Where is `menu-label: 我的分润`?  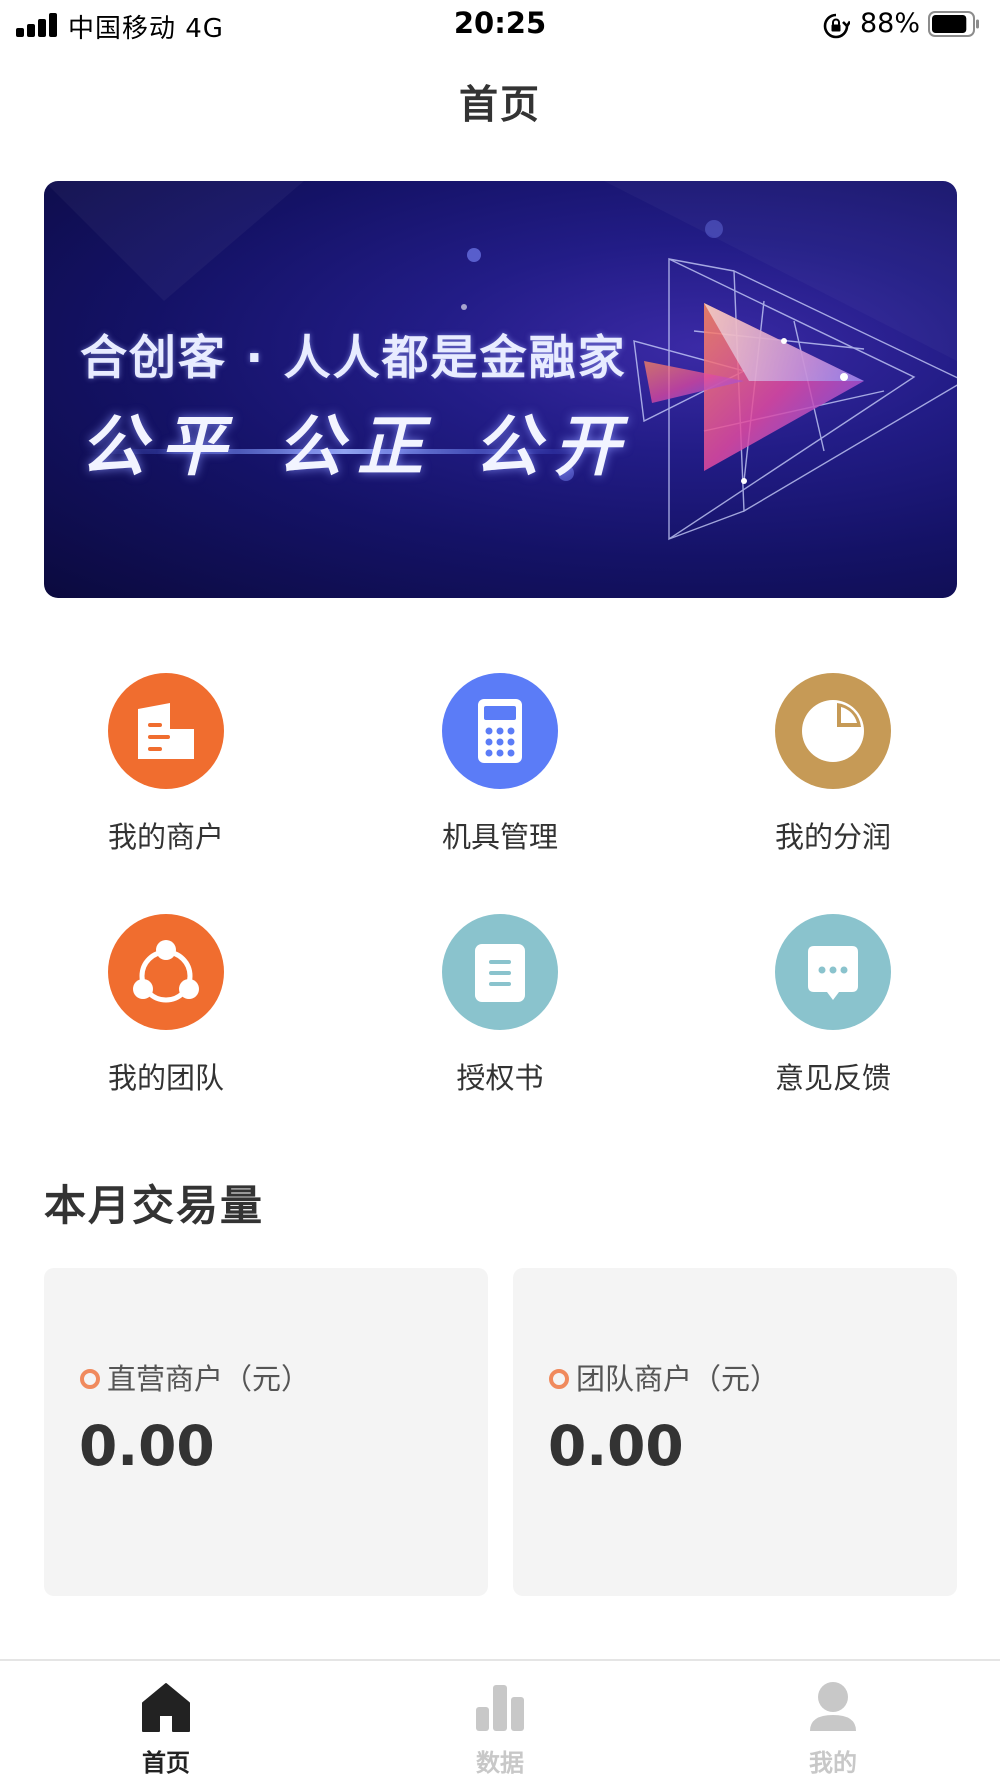 menu-label: 我的分润 is located at coordinates (832, 837).